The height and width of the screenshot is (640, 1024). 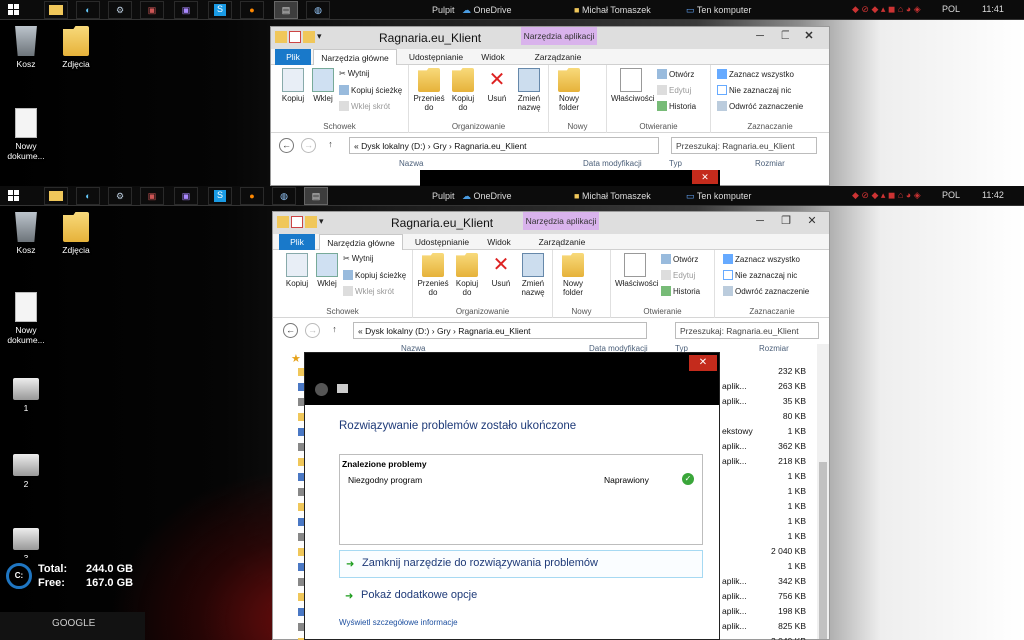 What do you see at coordinates (398, 622) in the screenshot?
I see `details-link: Wyświetl szczegółowe informacje` at bounding box center [398, 622].